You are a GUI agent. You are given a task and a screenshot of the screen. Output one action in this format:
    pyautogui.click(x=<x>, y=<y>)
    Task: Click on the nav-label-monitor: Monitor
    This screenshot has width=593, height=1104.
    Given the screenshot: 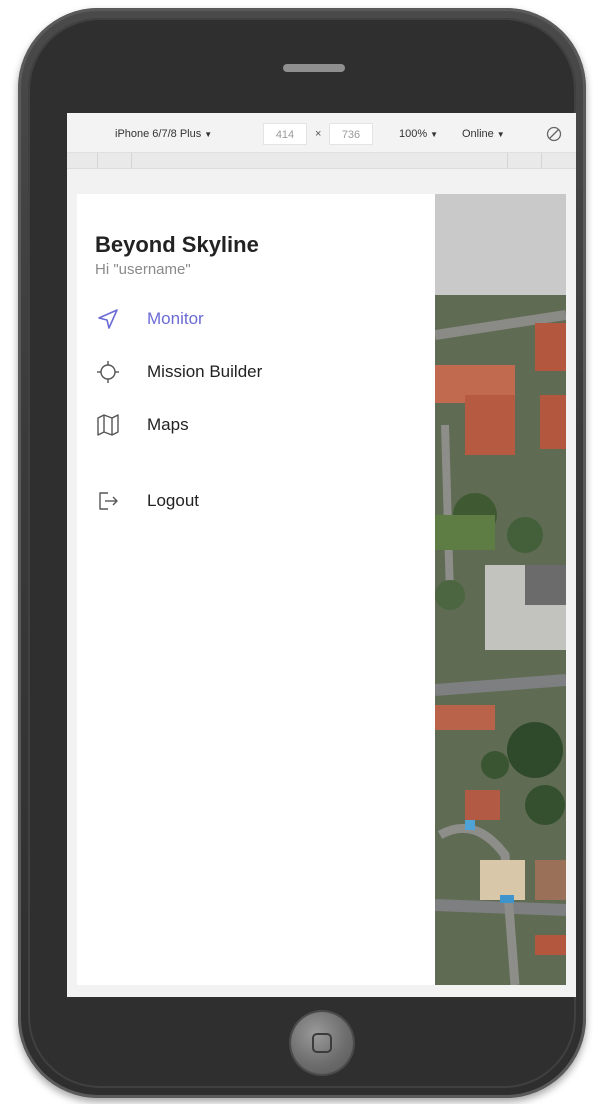 What is the action you would take?
    pyautogui.click(x=175, y=318)
    